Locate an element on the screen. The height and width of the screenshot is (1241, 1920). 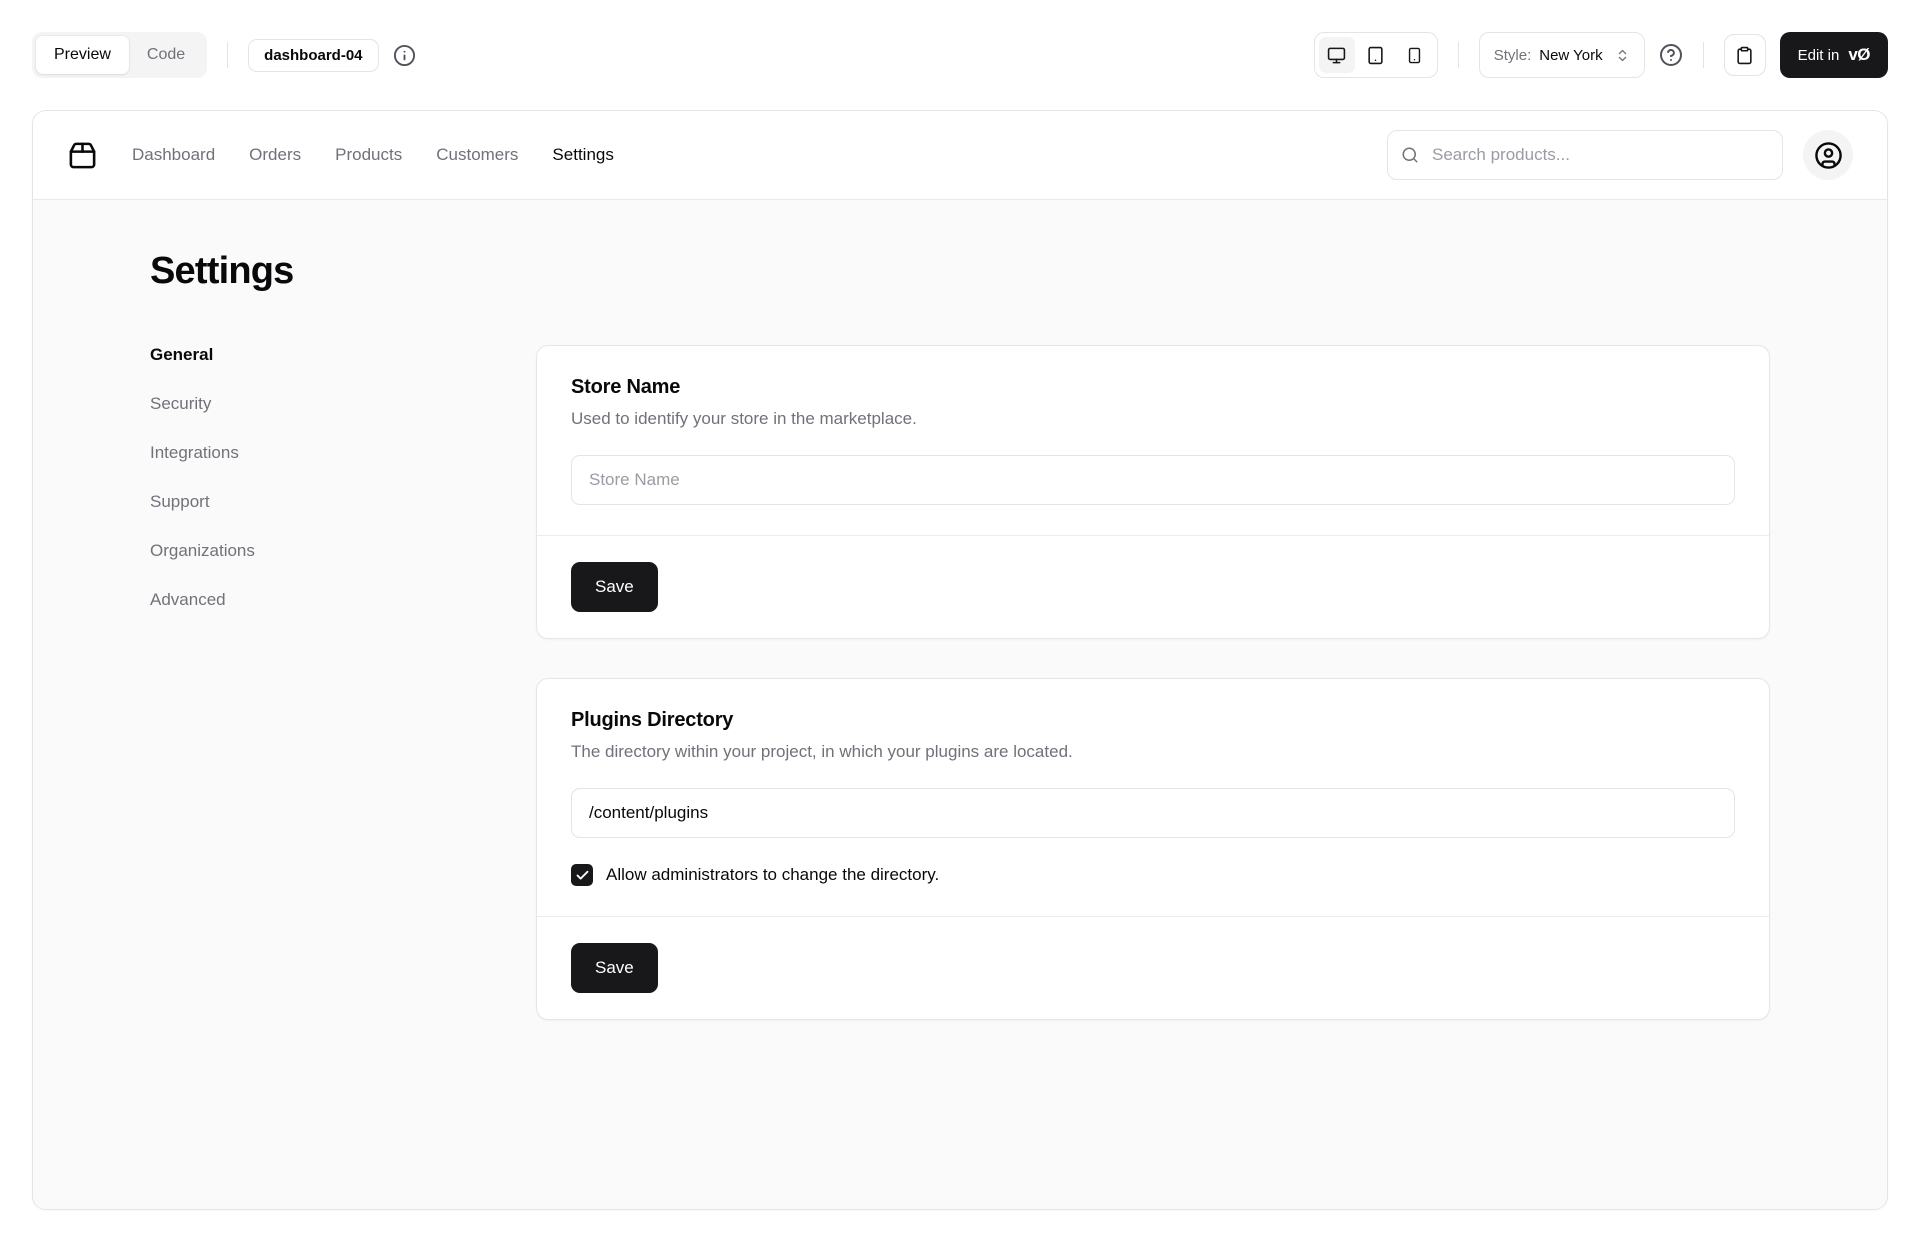
nav-link-dashboard: Dashboard is located at coordinates (173, 155).